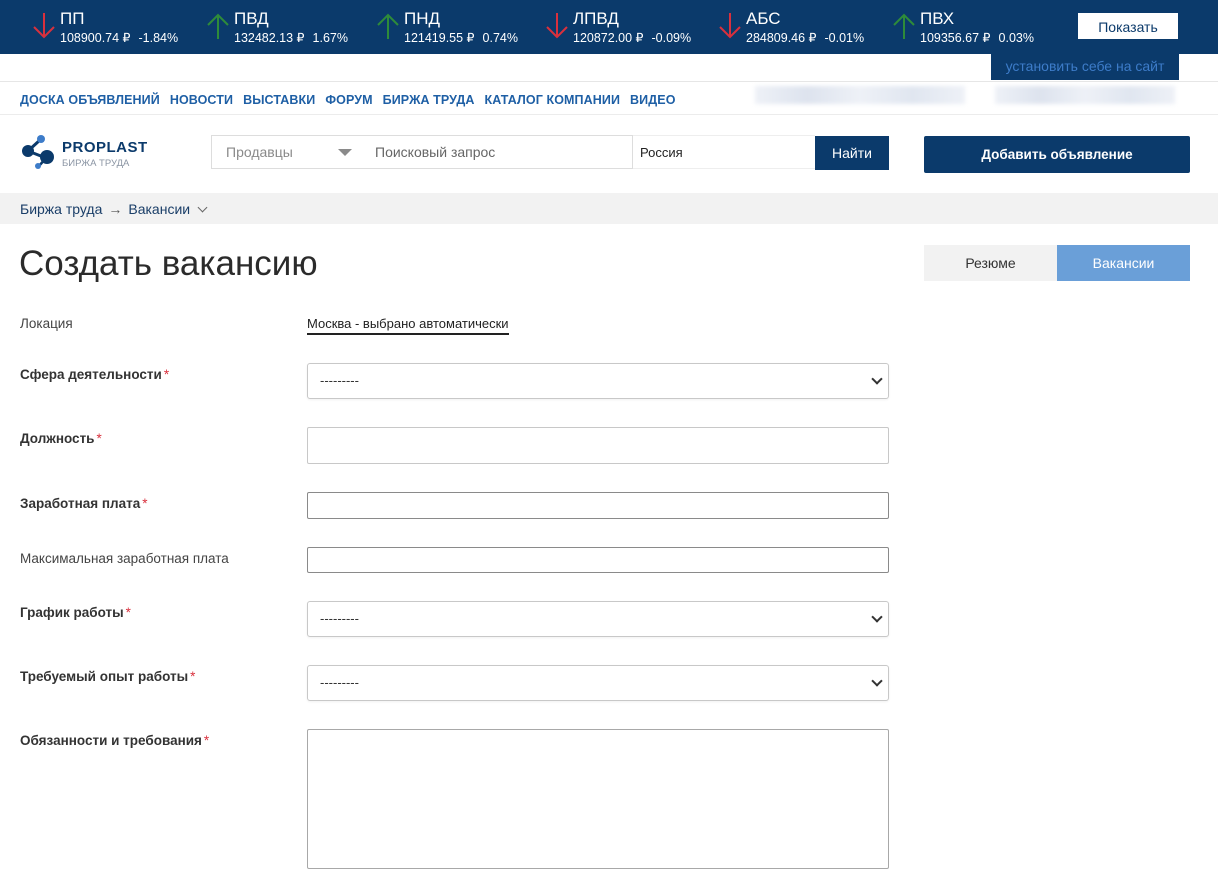 The height and width of the screenshot is (869, 1218). Describe the element at coordinates (724, 152) in the screenshot. I see `region-select: Россия` at that location.